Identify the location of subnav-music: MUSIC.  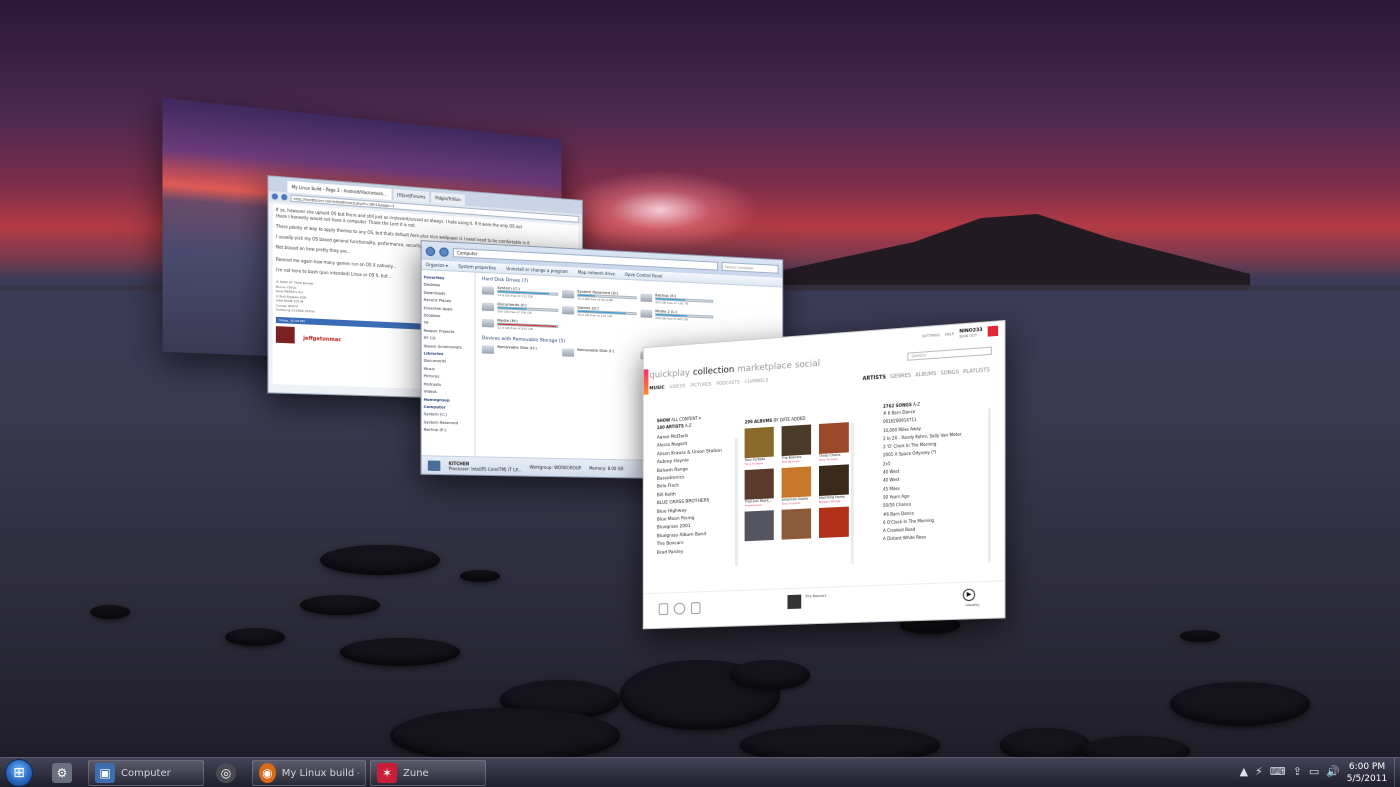
(656, 389).